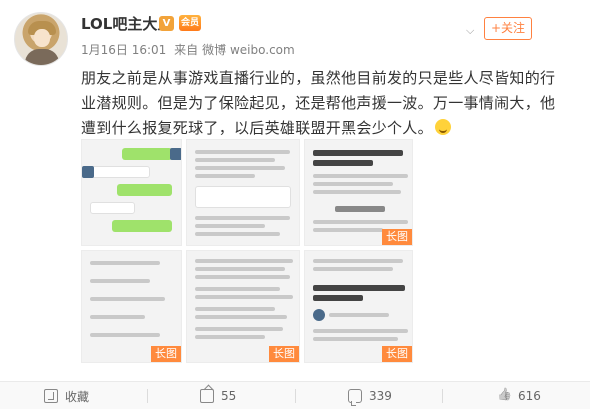 The image size is (590, 409). Describe the element at coordinates (508, 28) in the screenshot. I see `follow-button: +关注` at that location.